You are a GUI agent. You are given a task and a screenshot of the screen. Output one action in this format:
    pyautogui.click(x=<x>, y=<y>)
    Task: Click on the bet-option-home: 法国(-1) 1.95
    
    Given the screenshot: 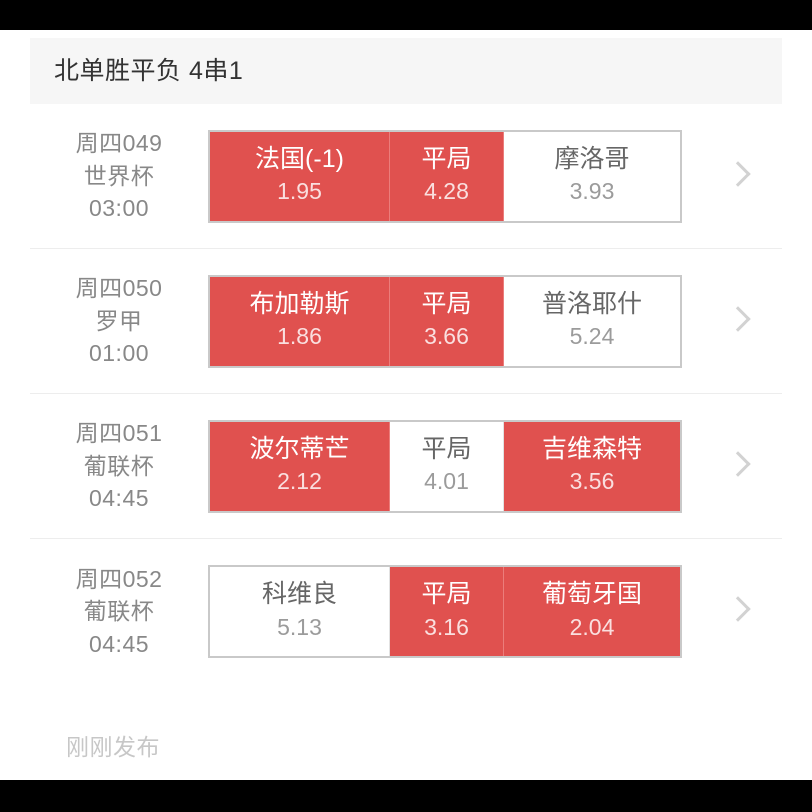 What is the action you would take?
    pyautogui.click(x=300, y=176)
    